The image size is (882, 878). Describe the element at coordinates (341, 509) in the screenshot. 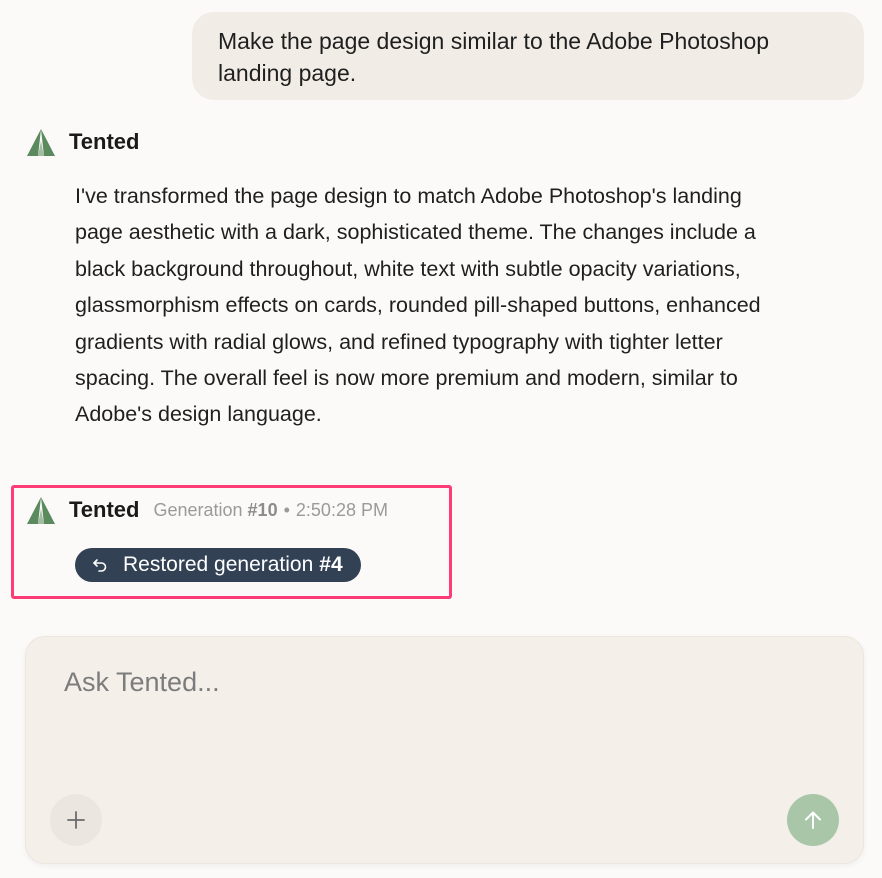

I see `generation-time: 2:50:28 PM` at that location.